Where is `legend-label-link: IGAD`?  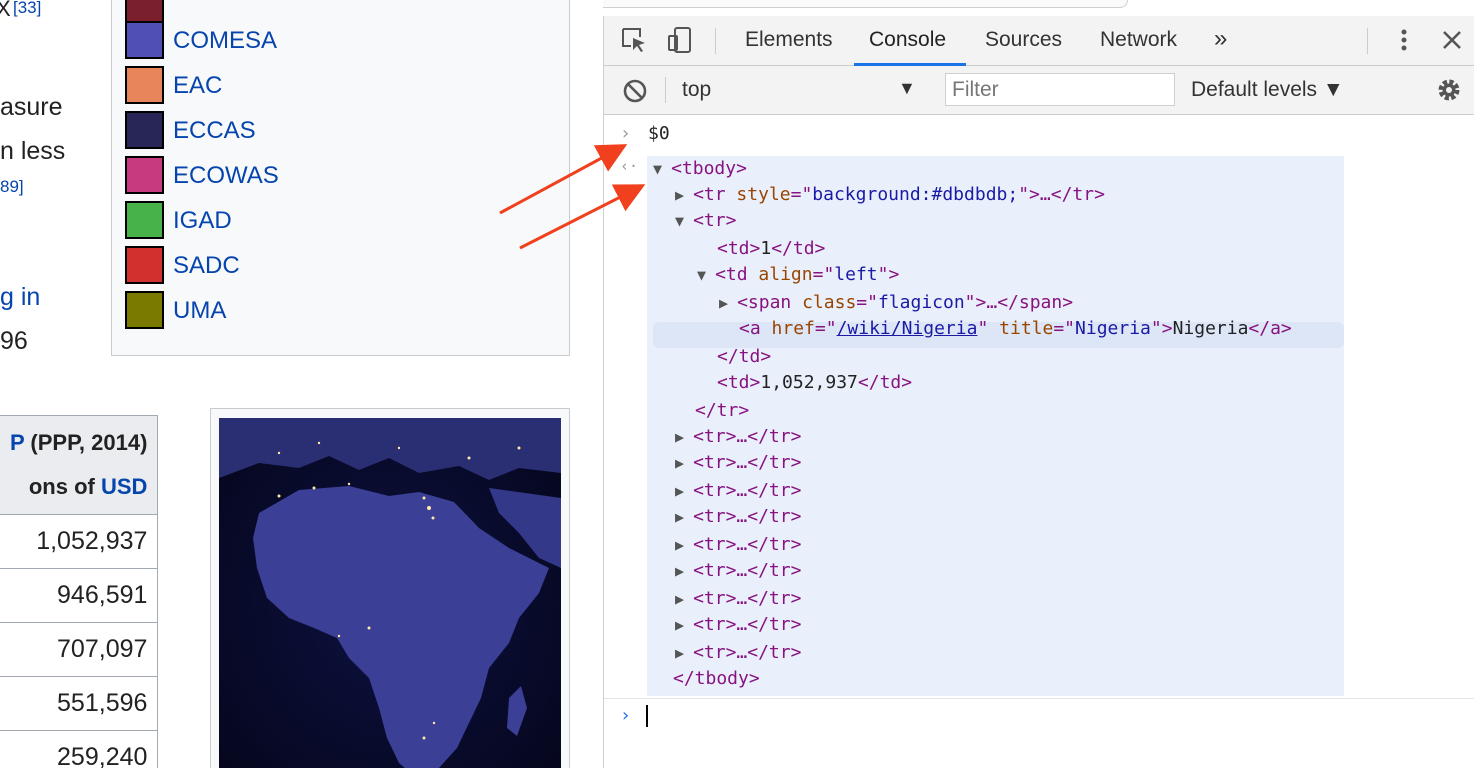
legend-label-link: IGAD is located at coordinates (202, 221).